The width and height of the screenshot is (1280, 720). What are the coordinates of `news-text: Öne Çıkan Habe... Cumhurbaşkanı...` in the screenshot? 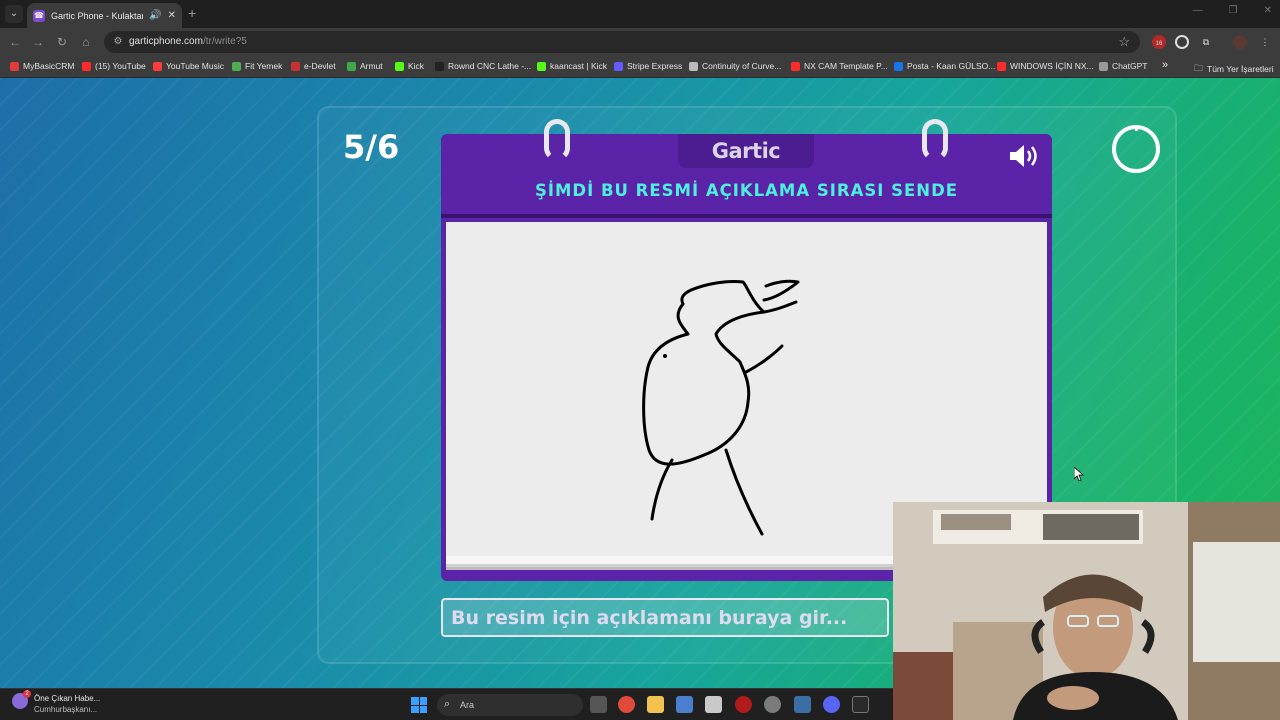 It's located at (67, 704).